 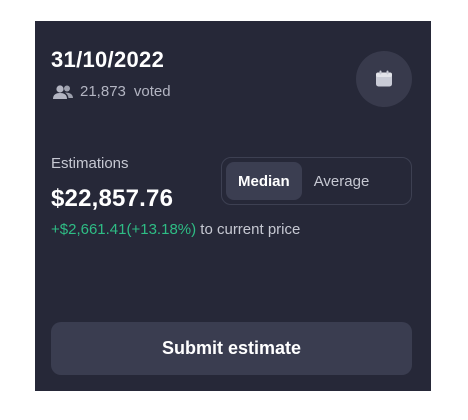 I want to click on calendar-button, so click(x=384, y=79).